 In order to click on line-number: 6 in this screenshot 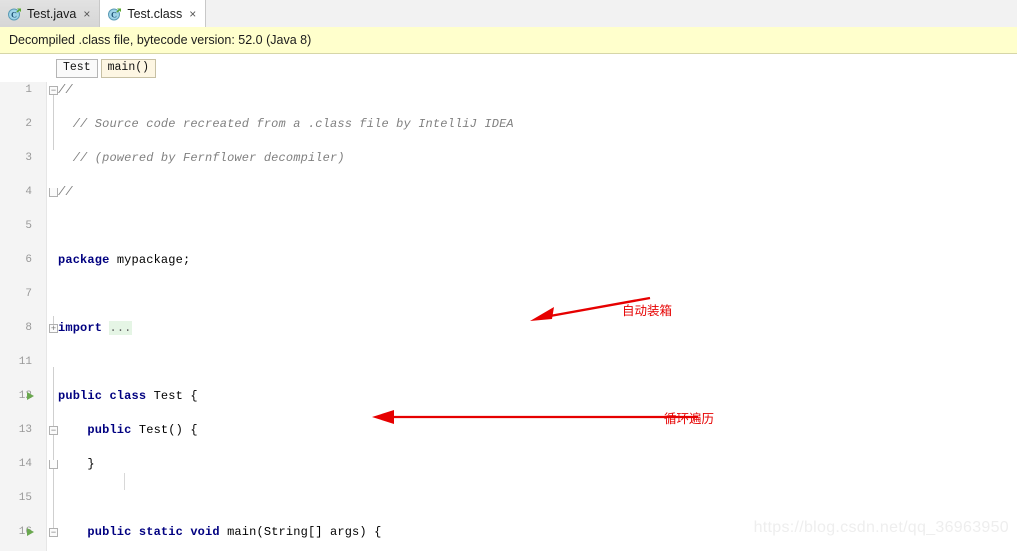, I will do `click(28, 260)`.